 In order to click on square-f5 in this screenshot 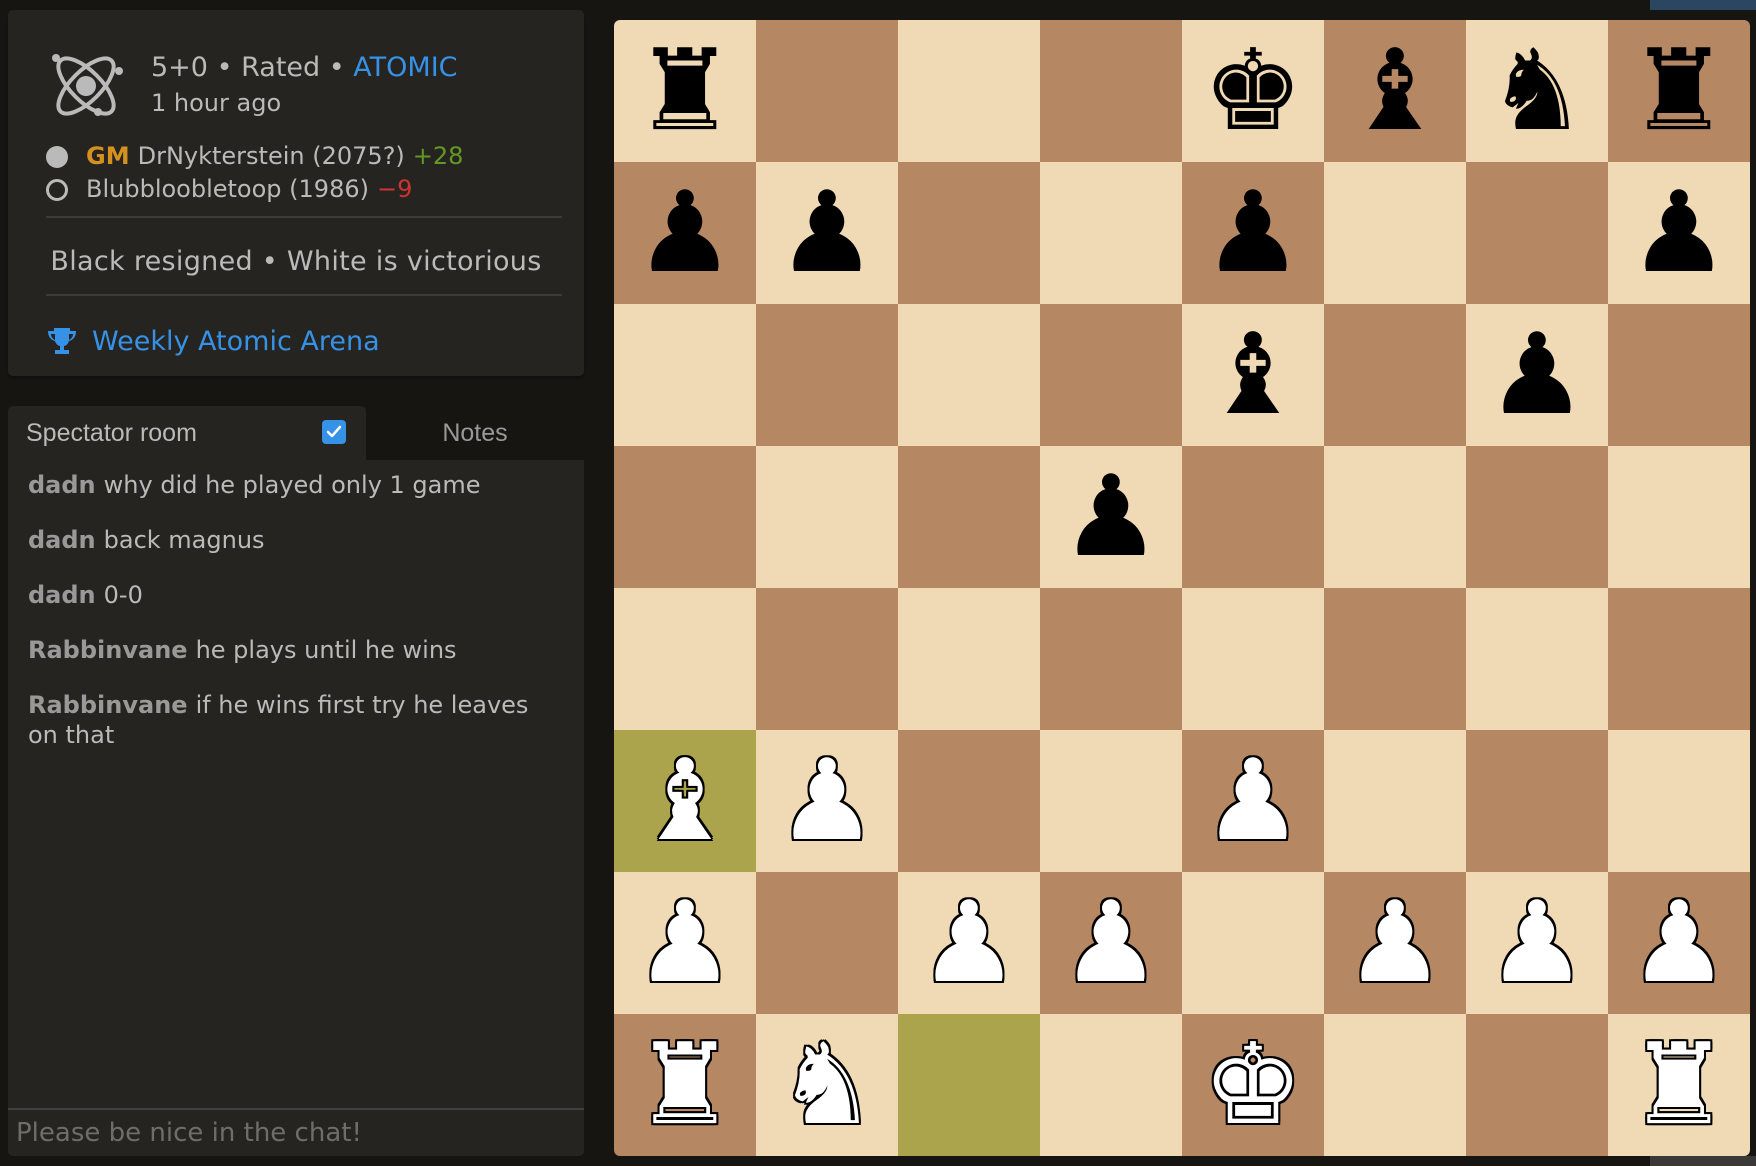, I will do `click(1395, 517)`.